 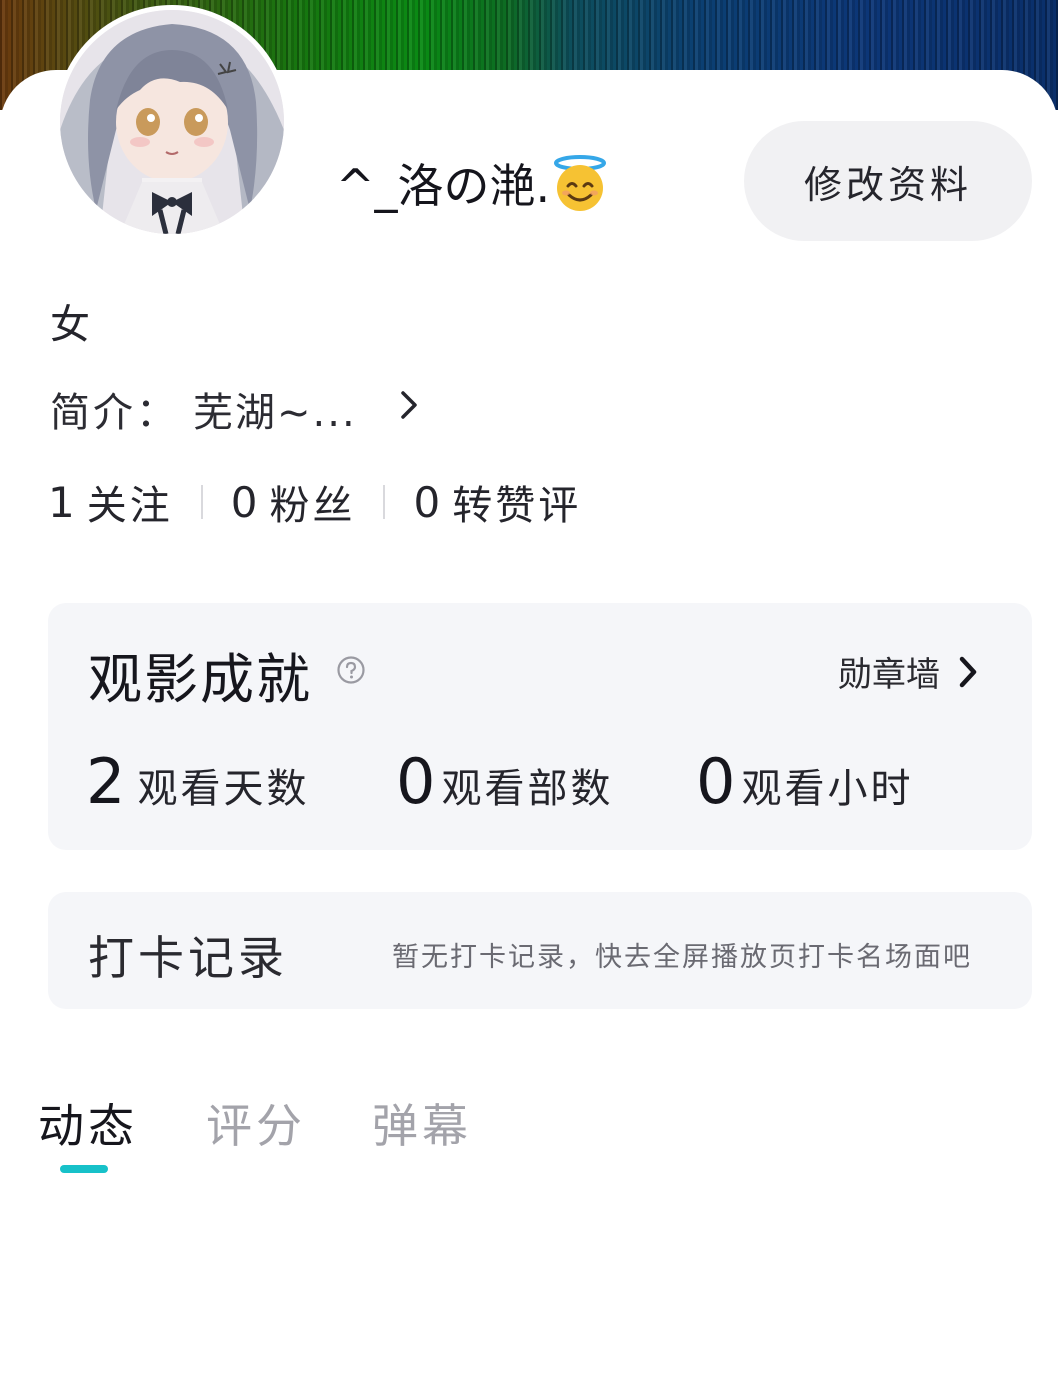 I want to click on nickname-text: ^_洛の滟., so click(x=443, y=186).